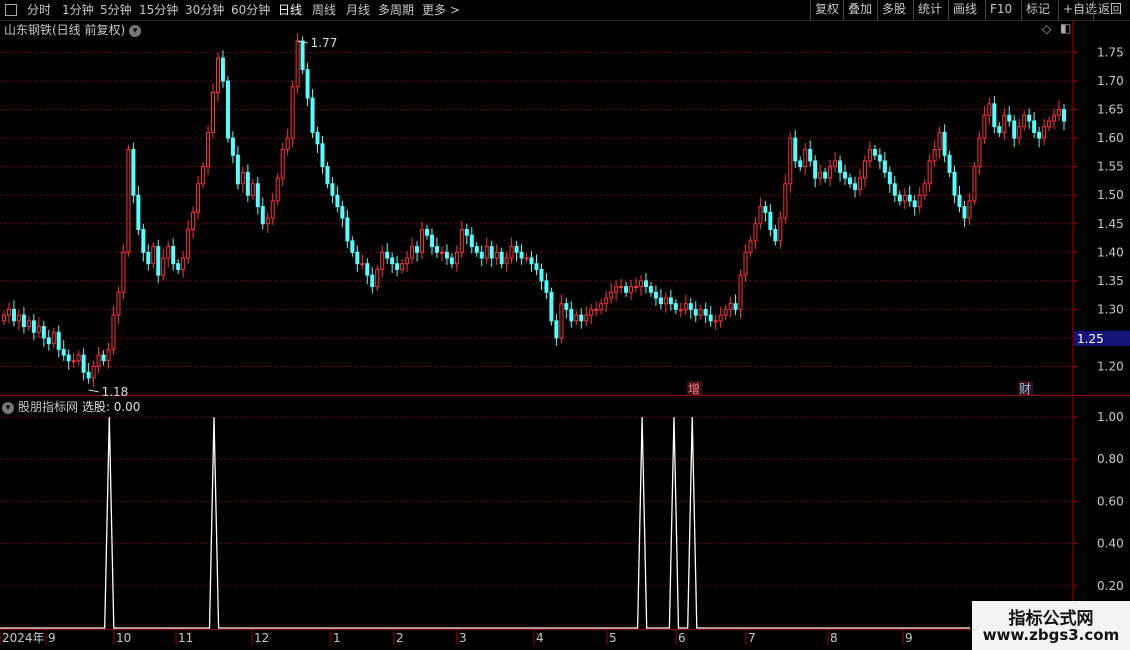 The height and width of the screenshot is (650, 1130). I want to click on y-tick-label: 1.75, so click(1110, 52).